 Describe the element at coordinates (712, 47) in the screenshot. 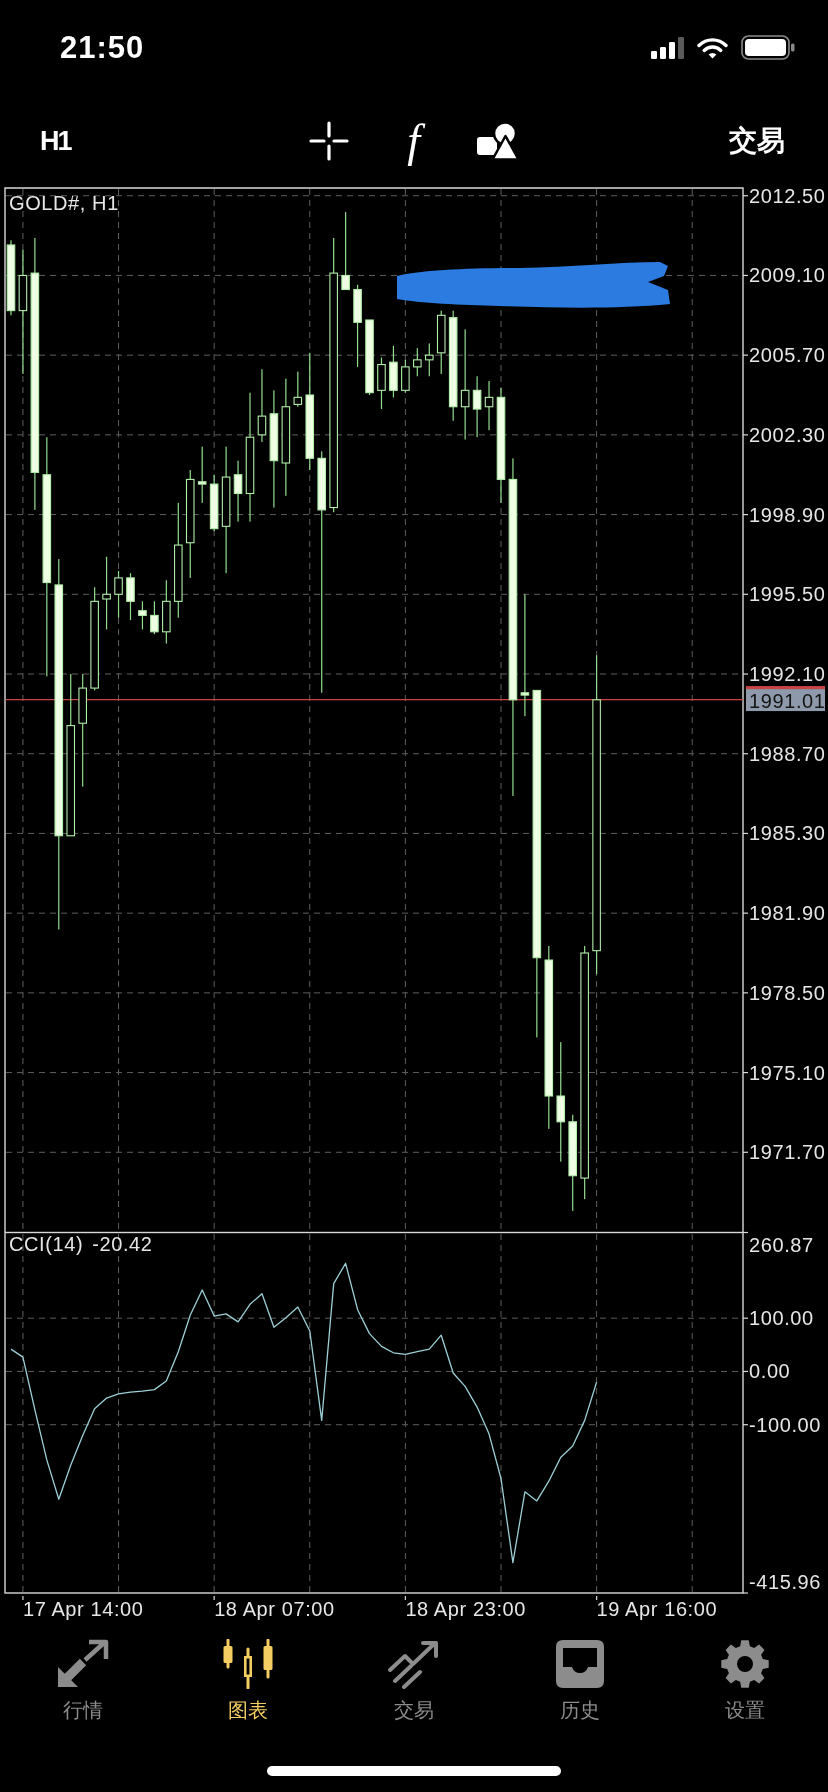

I see `wifi-icon` at that location.